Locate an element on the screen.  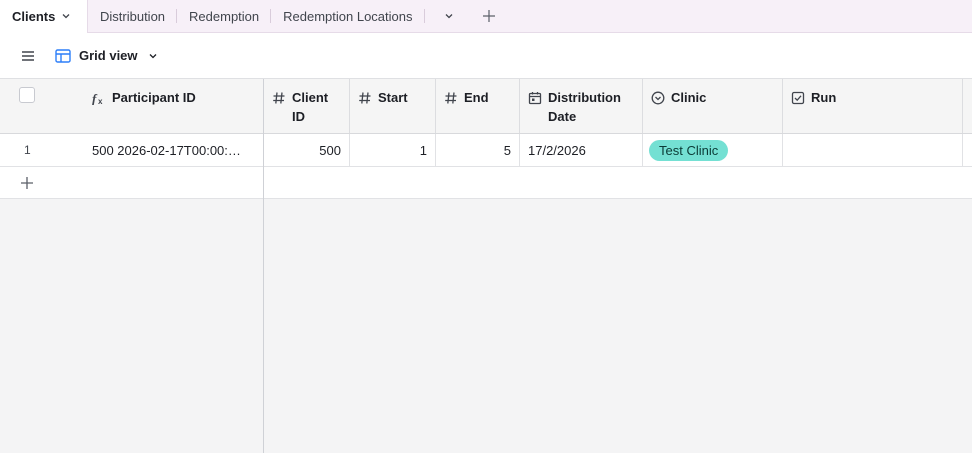
column-label: Client ID is located at coordinates (310, 107).